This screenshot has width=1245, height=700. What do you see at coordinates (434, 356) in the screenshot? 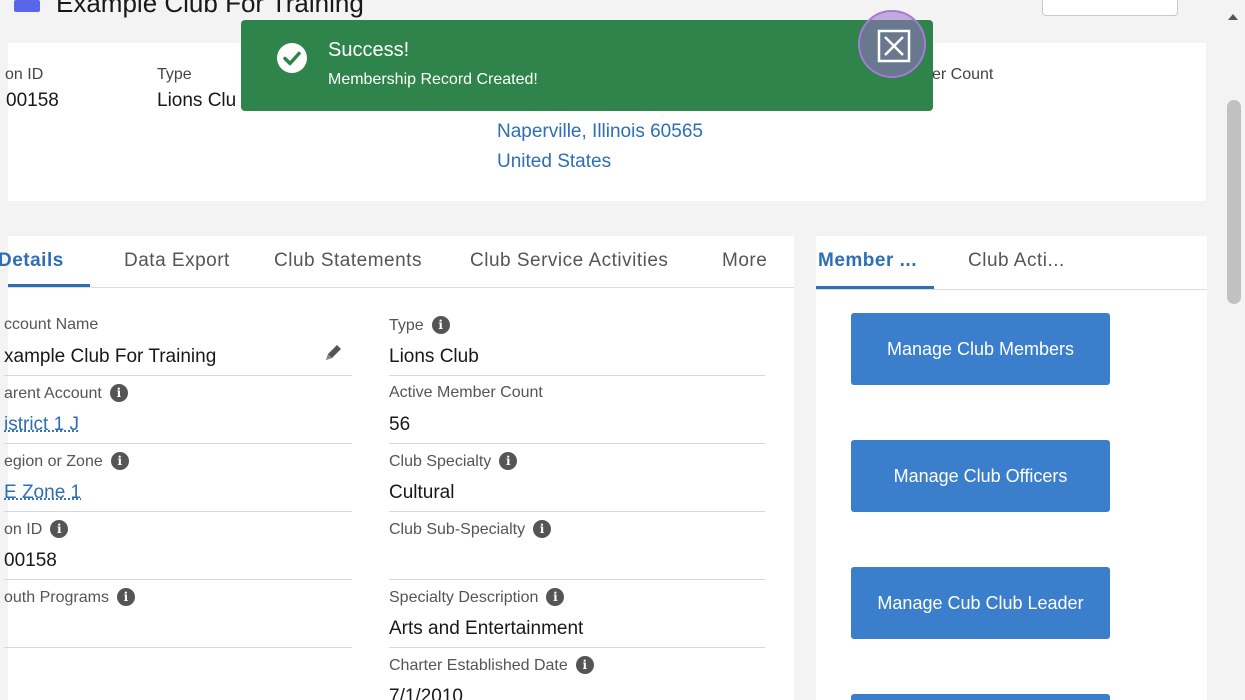
I see `field-value: Lions Club` at bounding box center [434, 356].